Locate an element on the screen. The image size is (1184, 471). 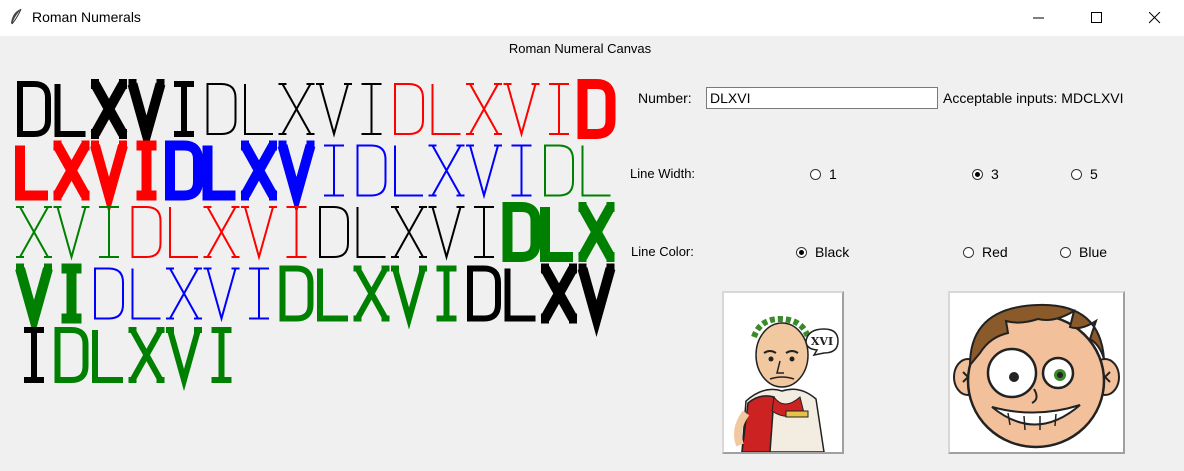
window-title: Roman Numerals is located at coordinates (86, 17).